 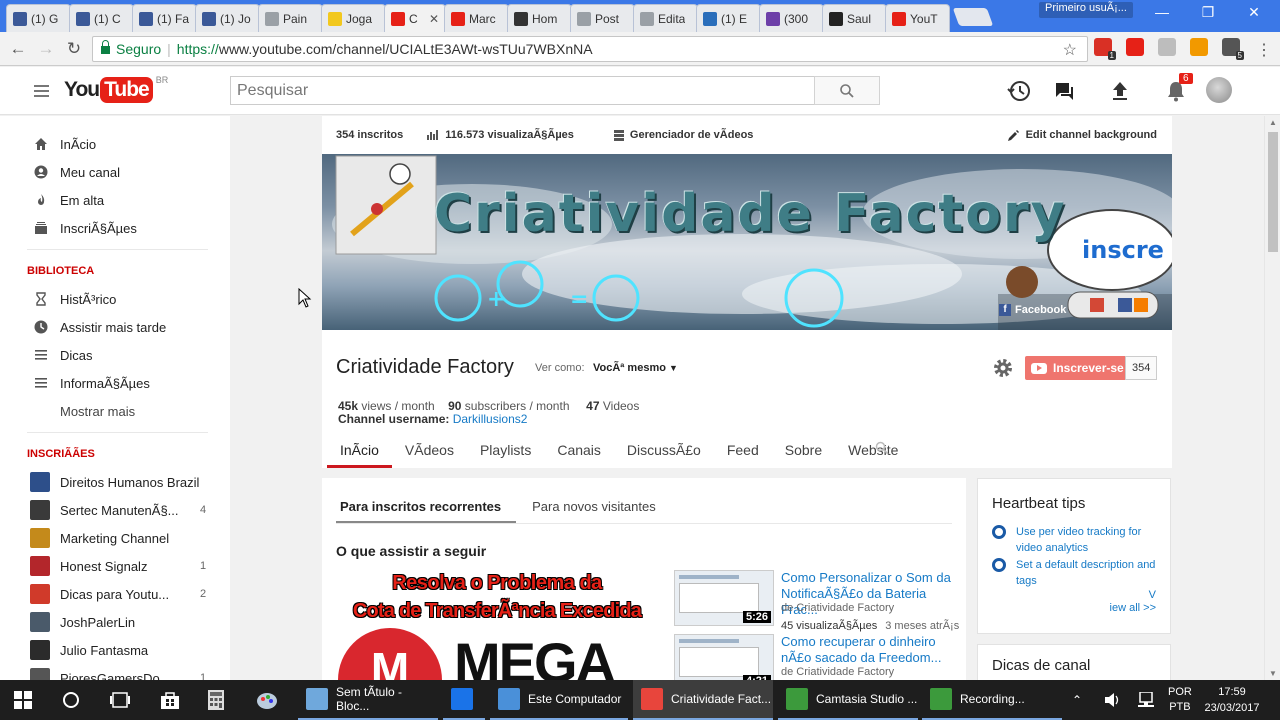 What do you see at coordinates (1133, 602) in the screenshot?
I see `view-all-link: View all >>` at bounding box center [1133, 602].